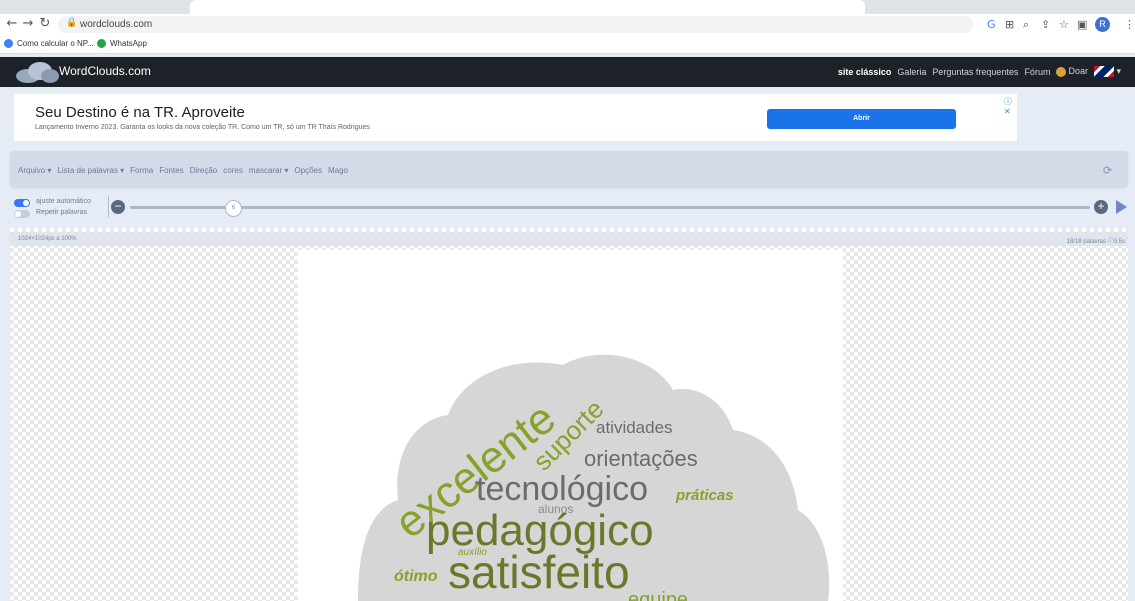 This screenshot has height=601, width=1135. I want to click on menu-fonts: Fontes, so click(171, 170).